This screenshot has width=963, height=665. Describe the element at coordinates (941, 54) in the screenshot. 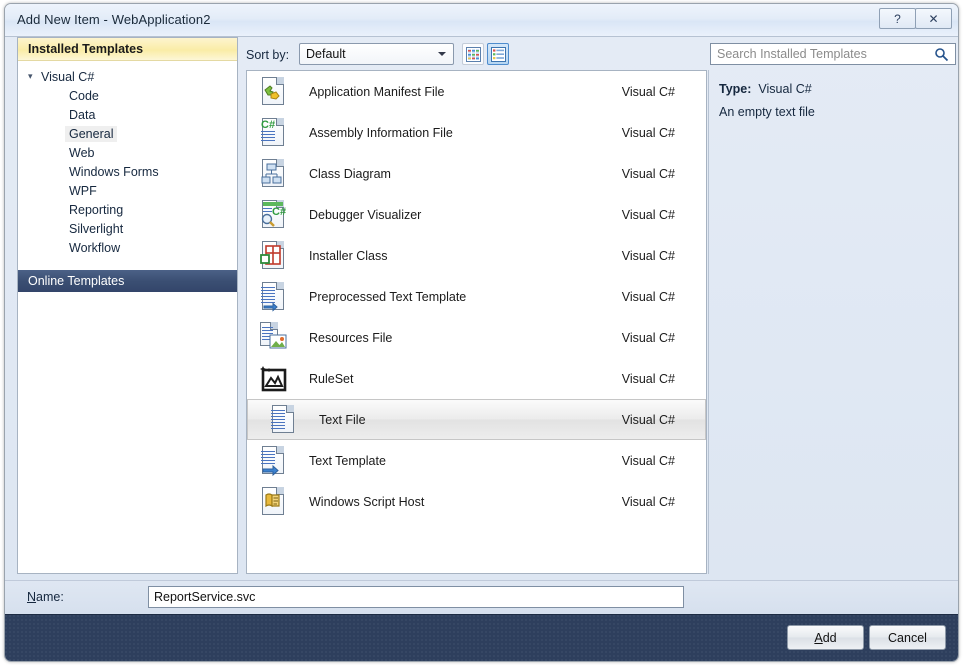

I see `search-icon` at that location.